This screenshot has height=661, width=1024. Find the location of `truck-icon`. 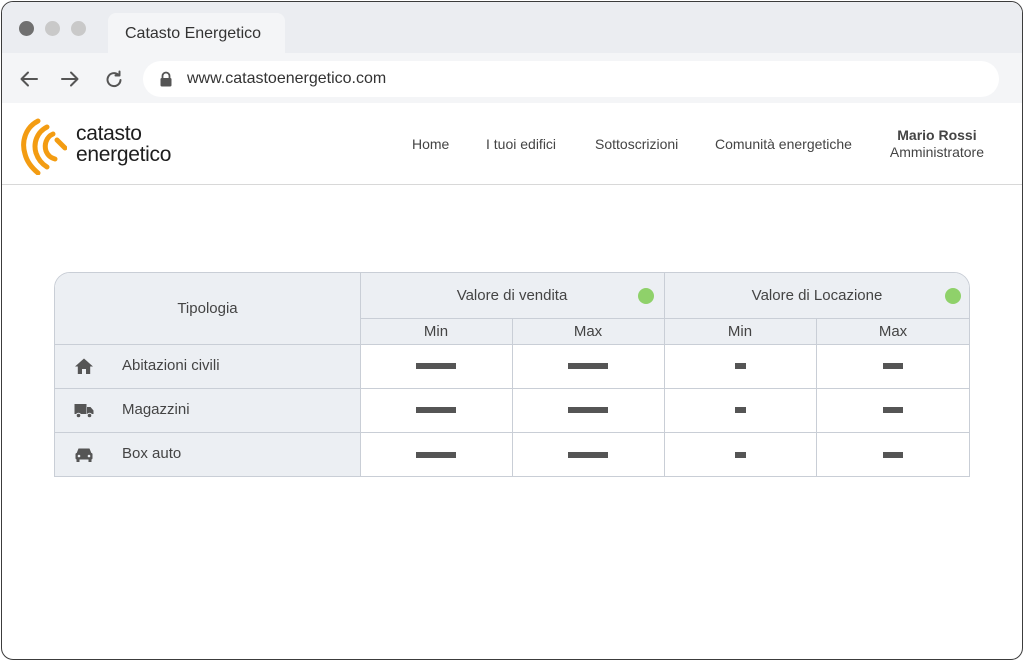

truck-icon is located at coordinates (84, 410).